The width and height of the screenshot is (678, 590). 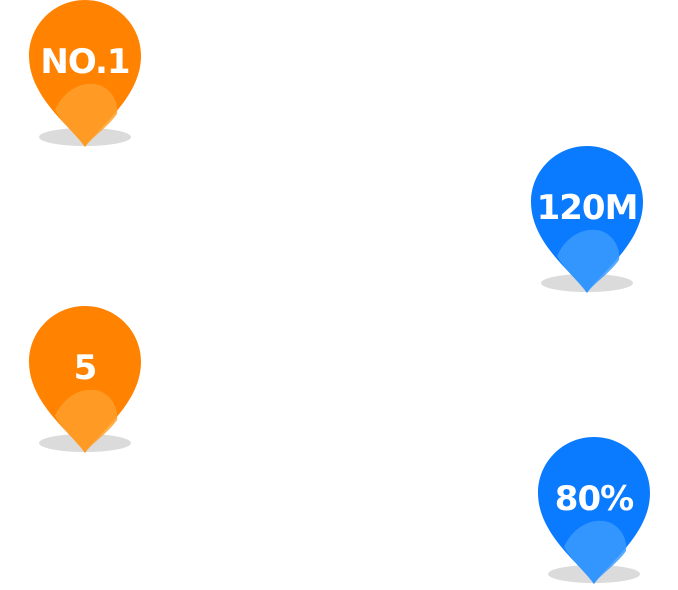 I want to click on pin-label: 5, so click(x=85, y=368).